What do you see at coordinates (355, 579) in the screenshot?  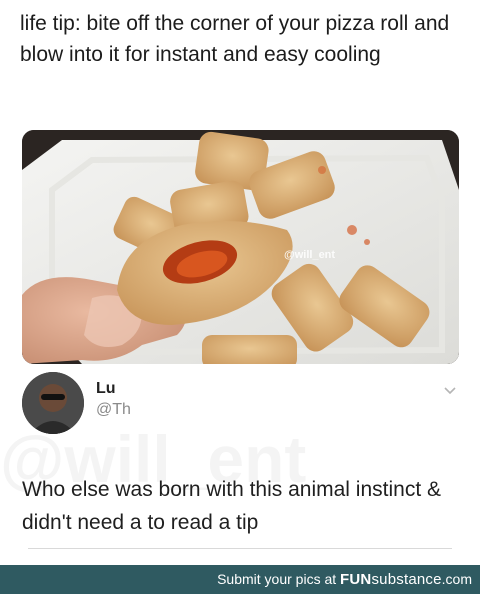 I see `footer-brand-bold: FUN` at bounding box center [355, 579].